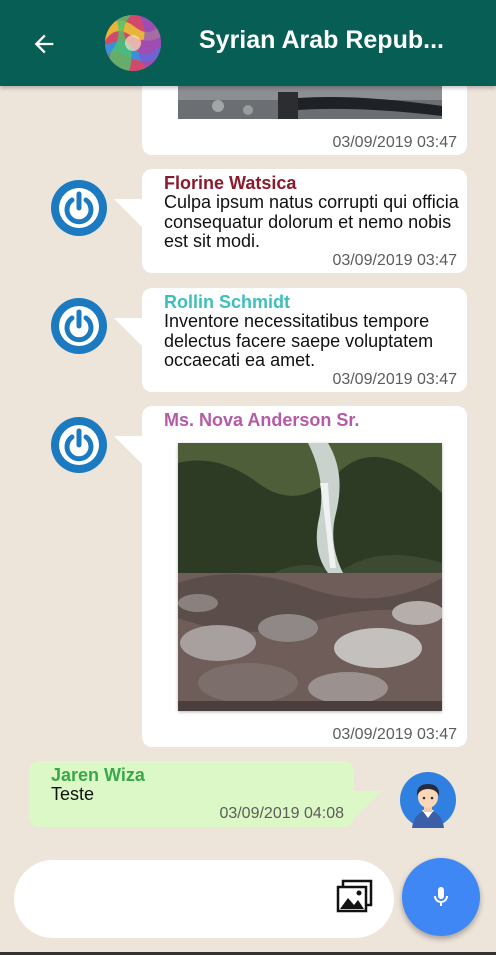 Image resolution: width=496 pixels, height=955 pixels. I want to click on mic-button, so click(441, 897).